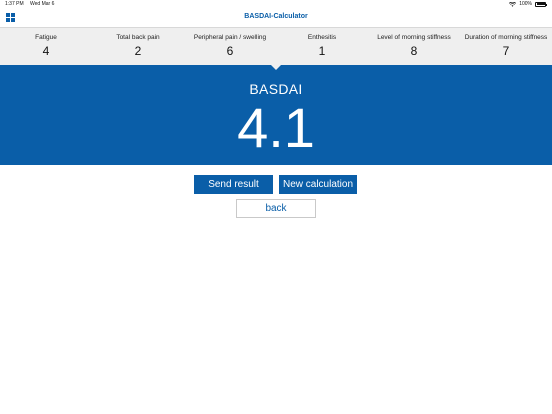  I want to click on score-label: Duration of morning stiffness, so click(506, 37).